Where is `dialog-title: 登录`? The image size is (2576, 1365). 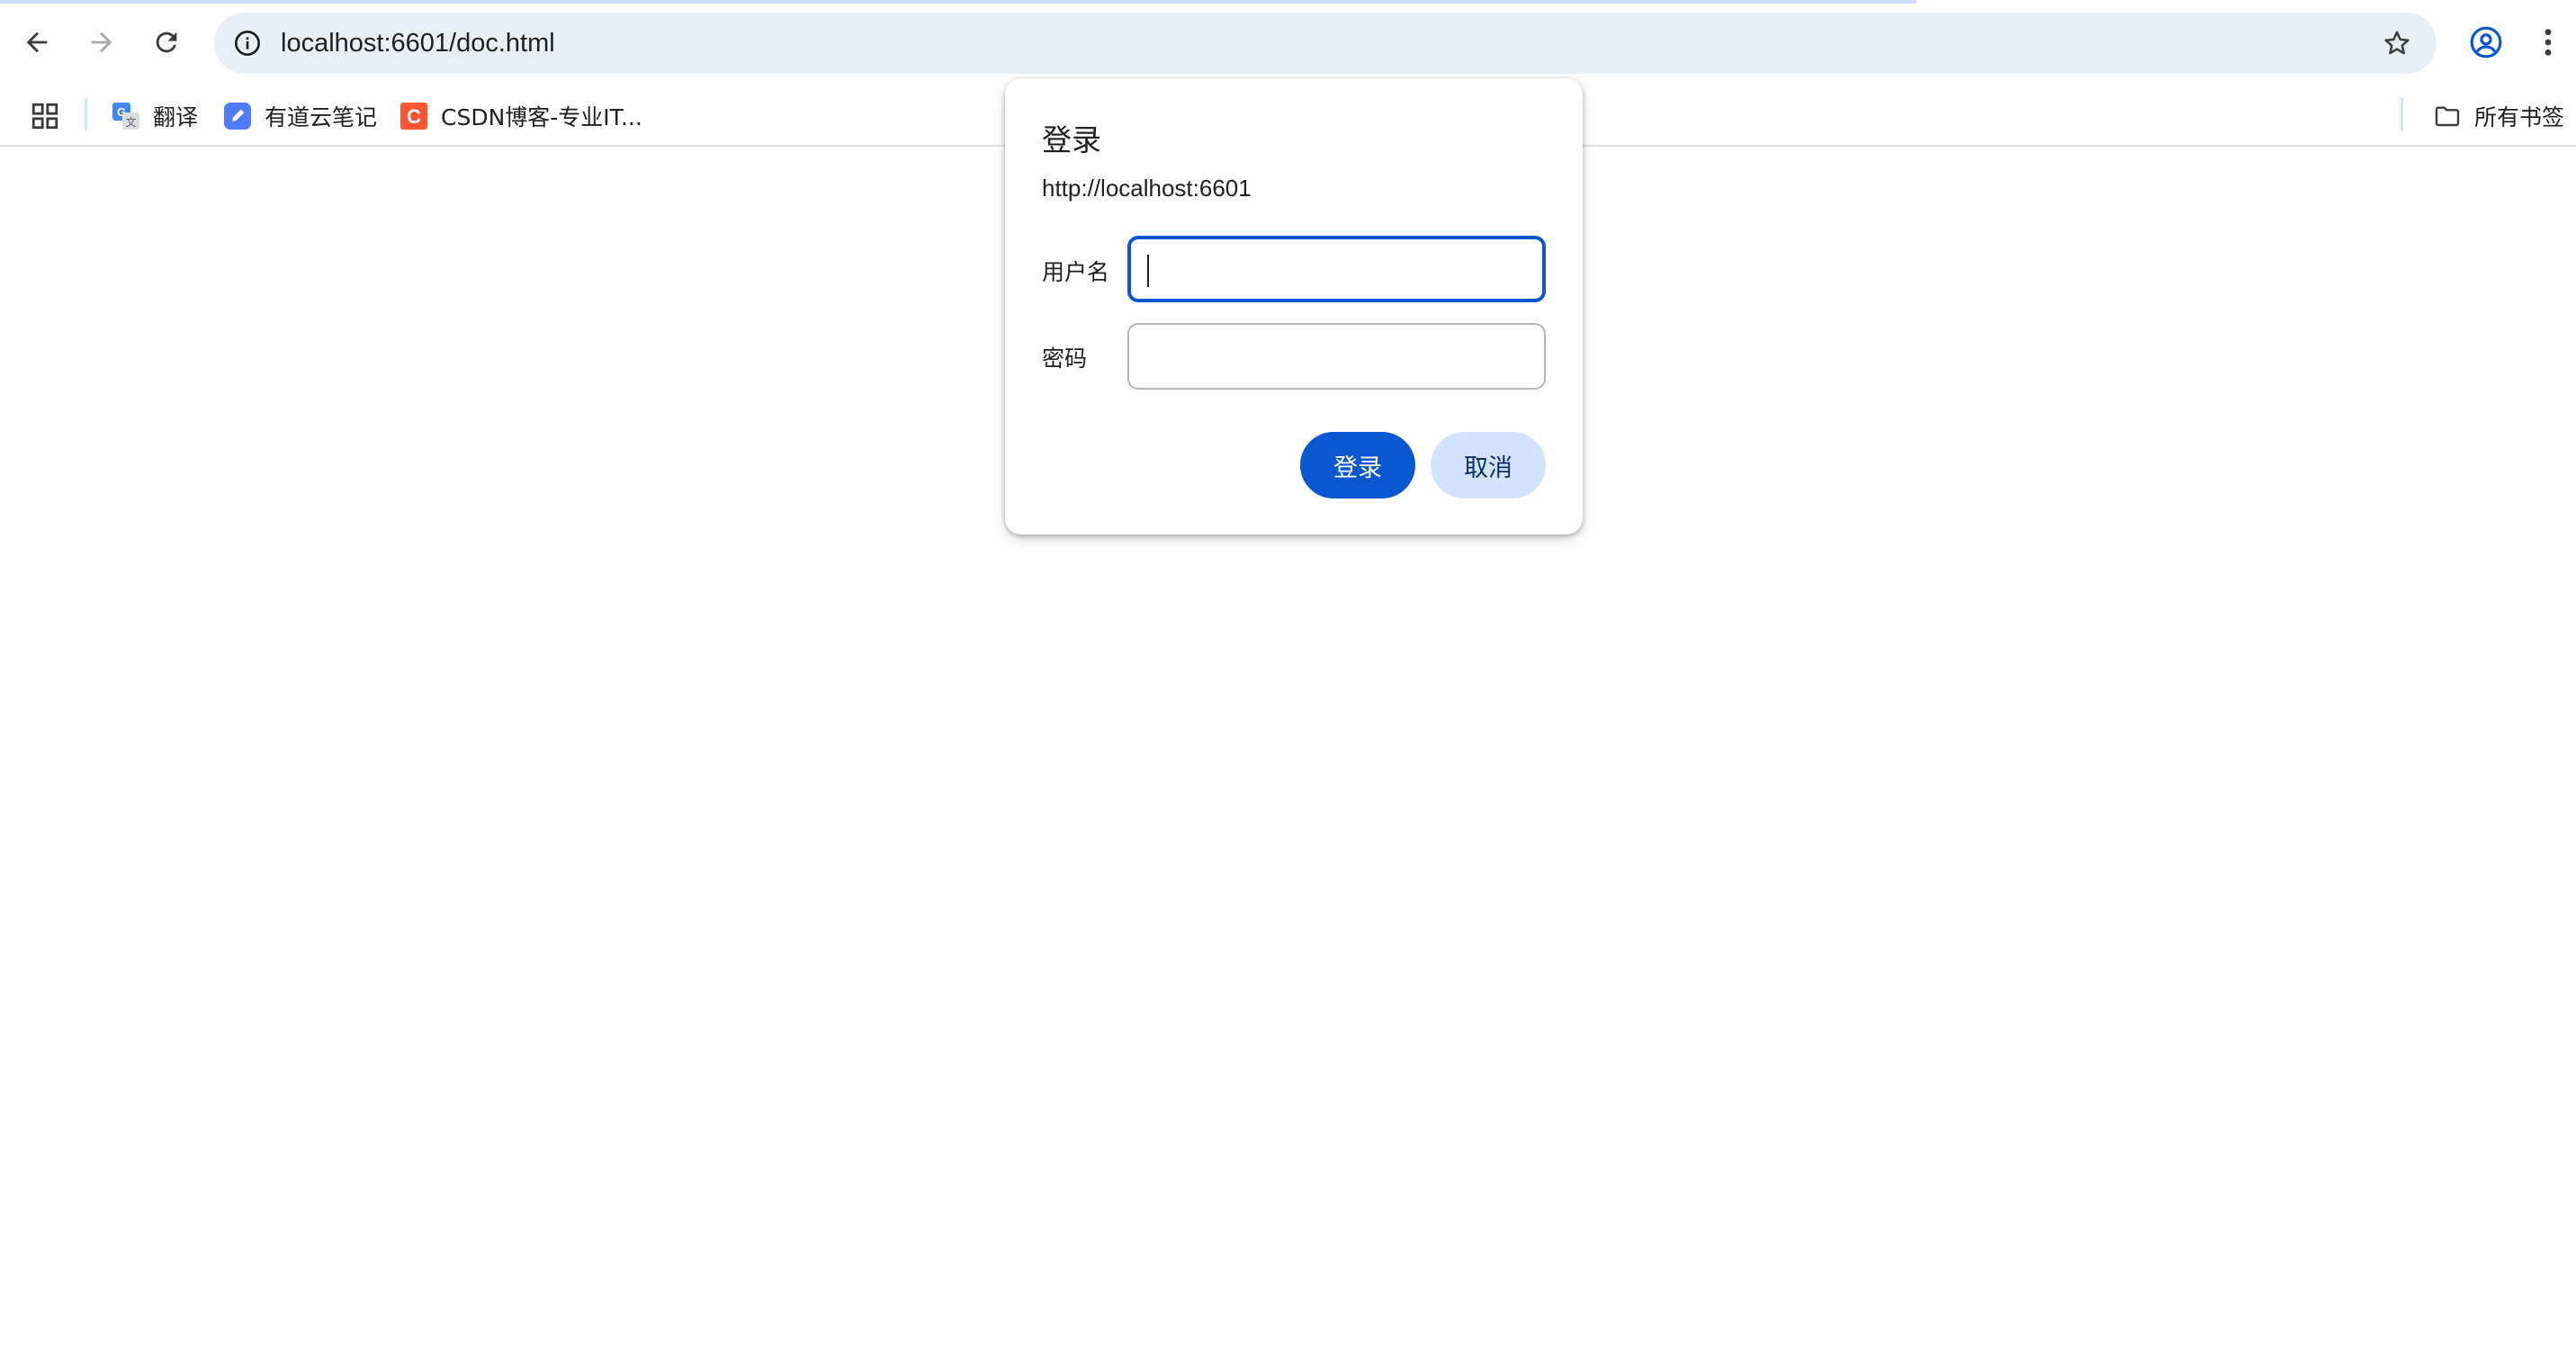
dialog-title: 登录 is located at coordinates (1072, 139).